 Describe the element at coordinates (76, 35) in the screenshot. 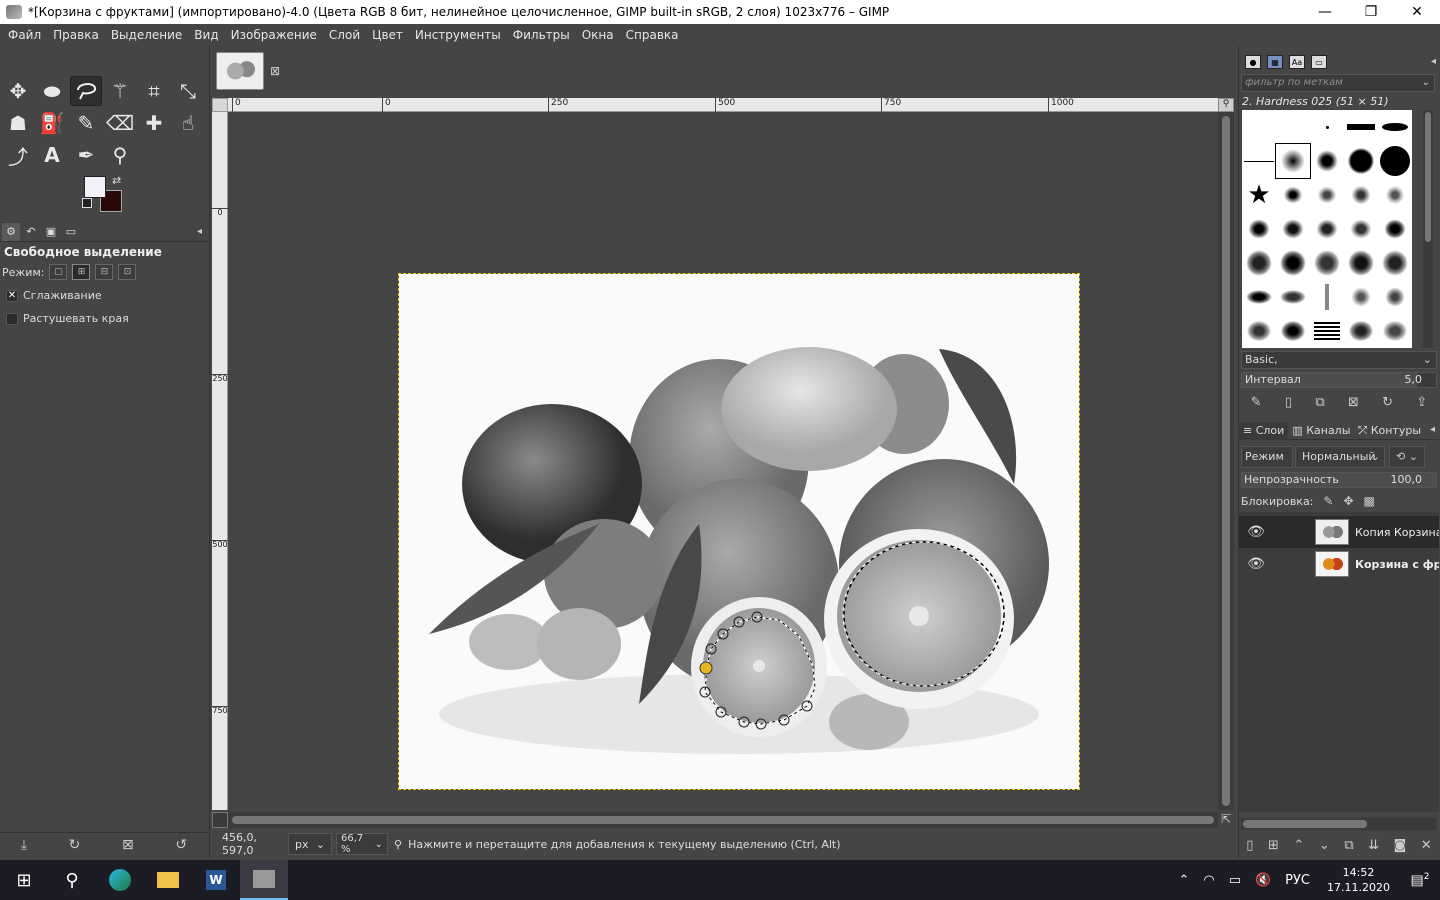

I see `menu-edit: Правка` at that location.